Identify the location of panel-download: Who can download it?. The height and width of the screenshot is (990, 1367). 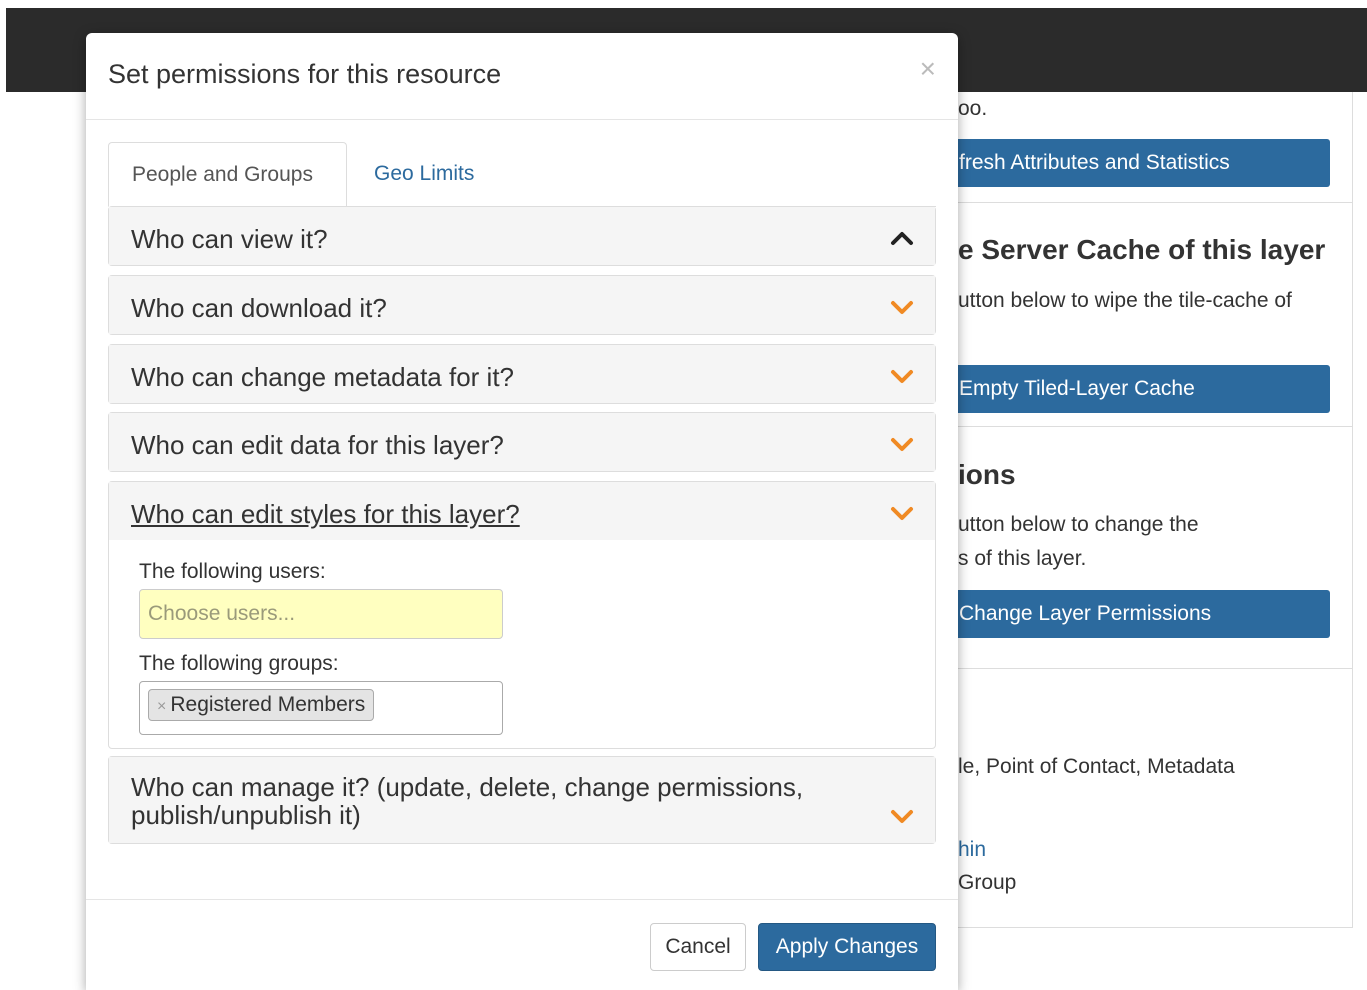
(522, 305).